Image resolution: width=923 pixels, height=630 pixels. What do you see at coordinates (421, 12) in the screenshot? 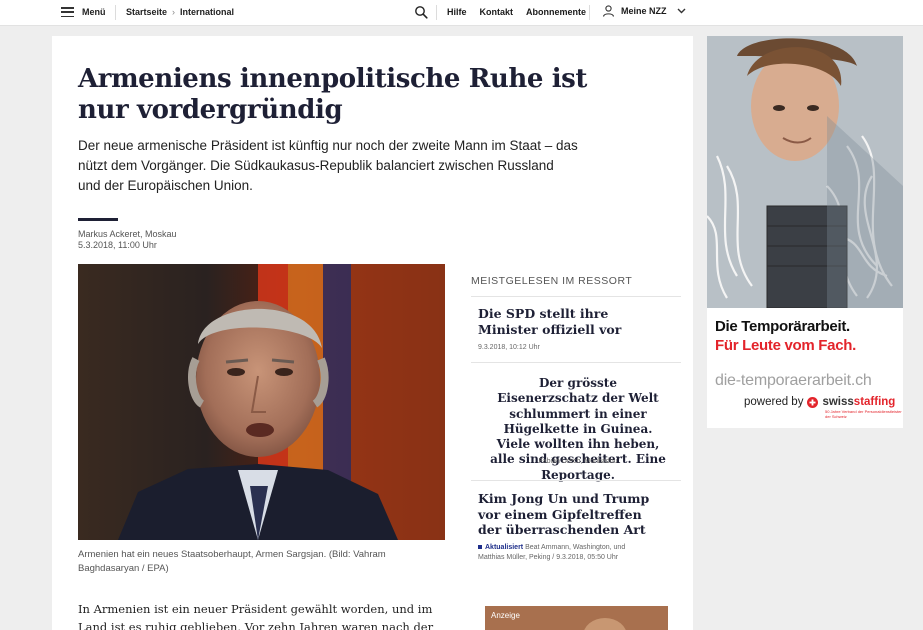
I see `search-icon` at bounding box center [421, 12].